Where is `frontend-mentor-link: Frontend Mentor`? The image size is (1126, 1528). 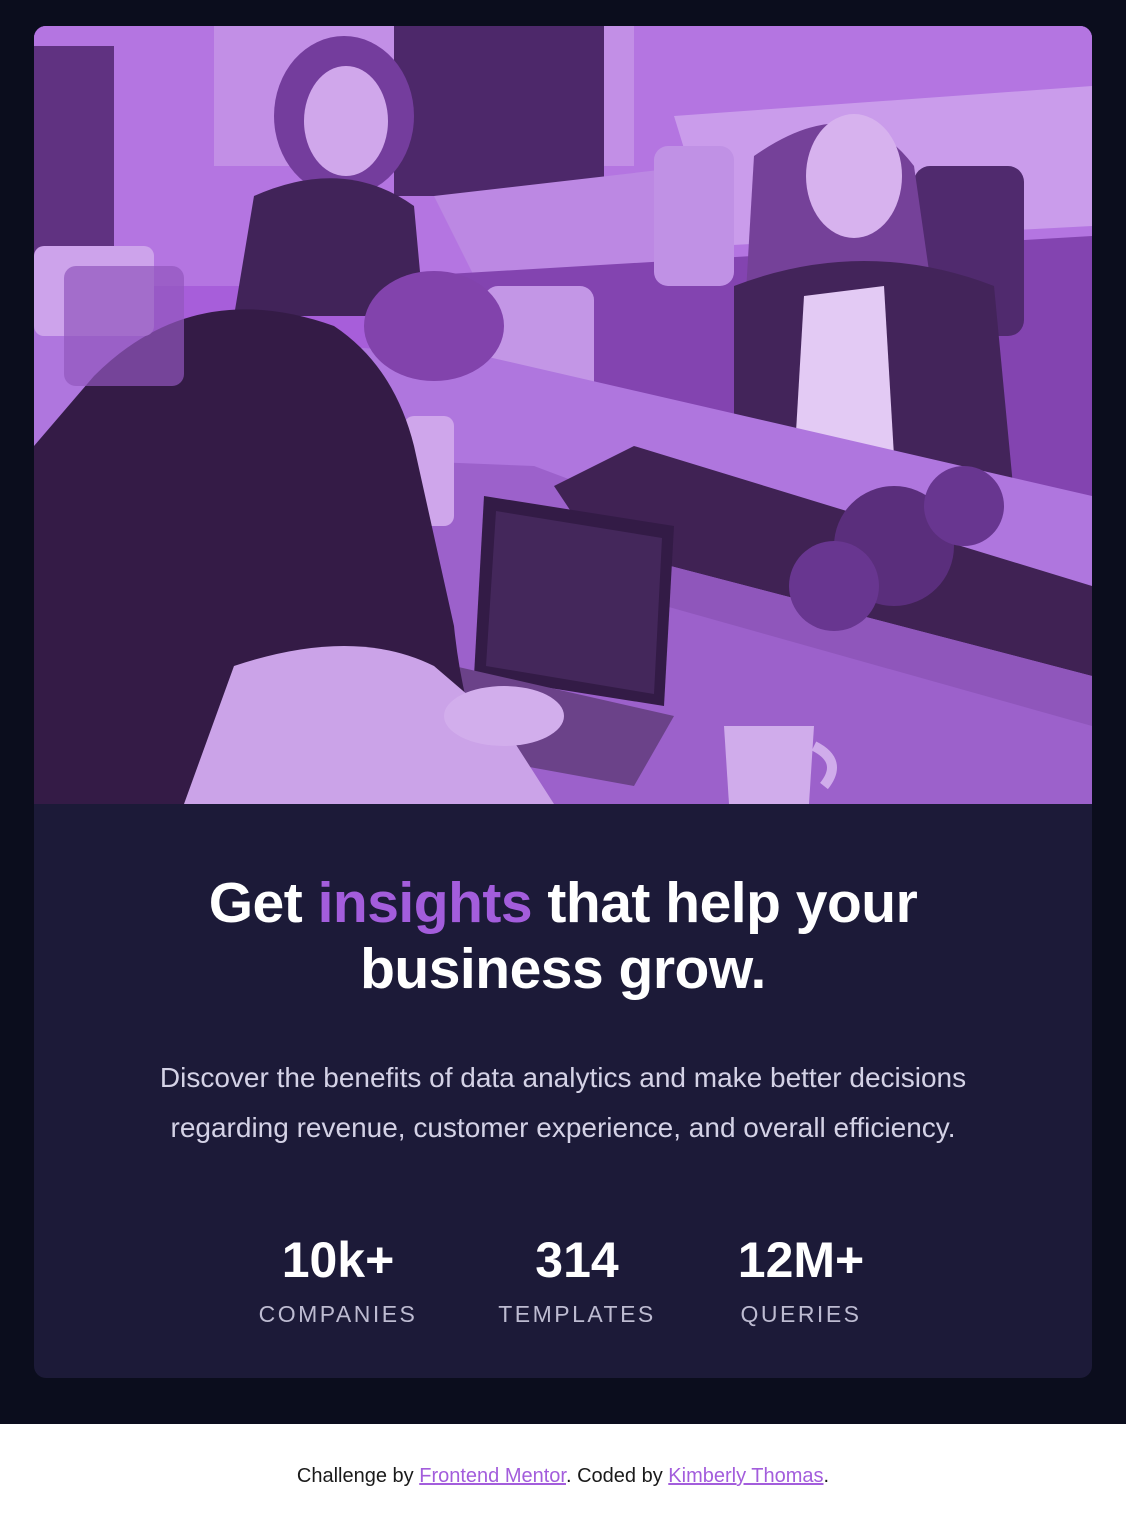 frontend-mentor-link: Frontend Mentor is located at coordinates (492, 1476).